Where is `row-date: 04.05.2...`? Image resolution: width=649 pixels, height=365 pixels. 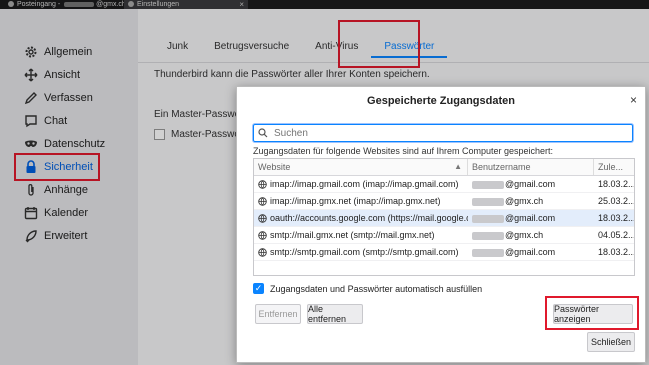 row-date: 04.05.2... is located at coordinates (616, 235).